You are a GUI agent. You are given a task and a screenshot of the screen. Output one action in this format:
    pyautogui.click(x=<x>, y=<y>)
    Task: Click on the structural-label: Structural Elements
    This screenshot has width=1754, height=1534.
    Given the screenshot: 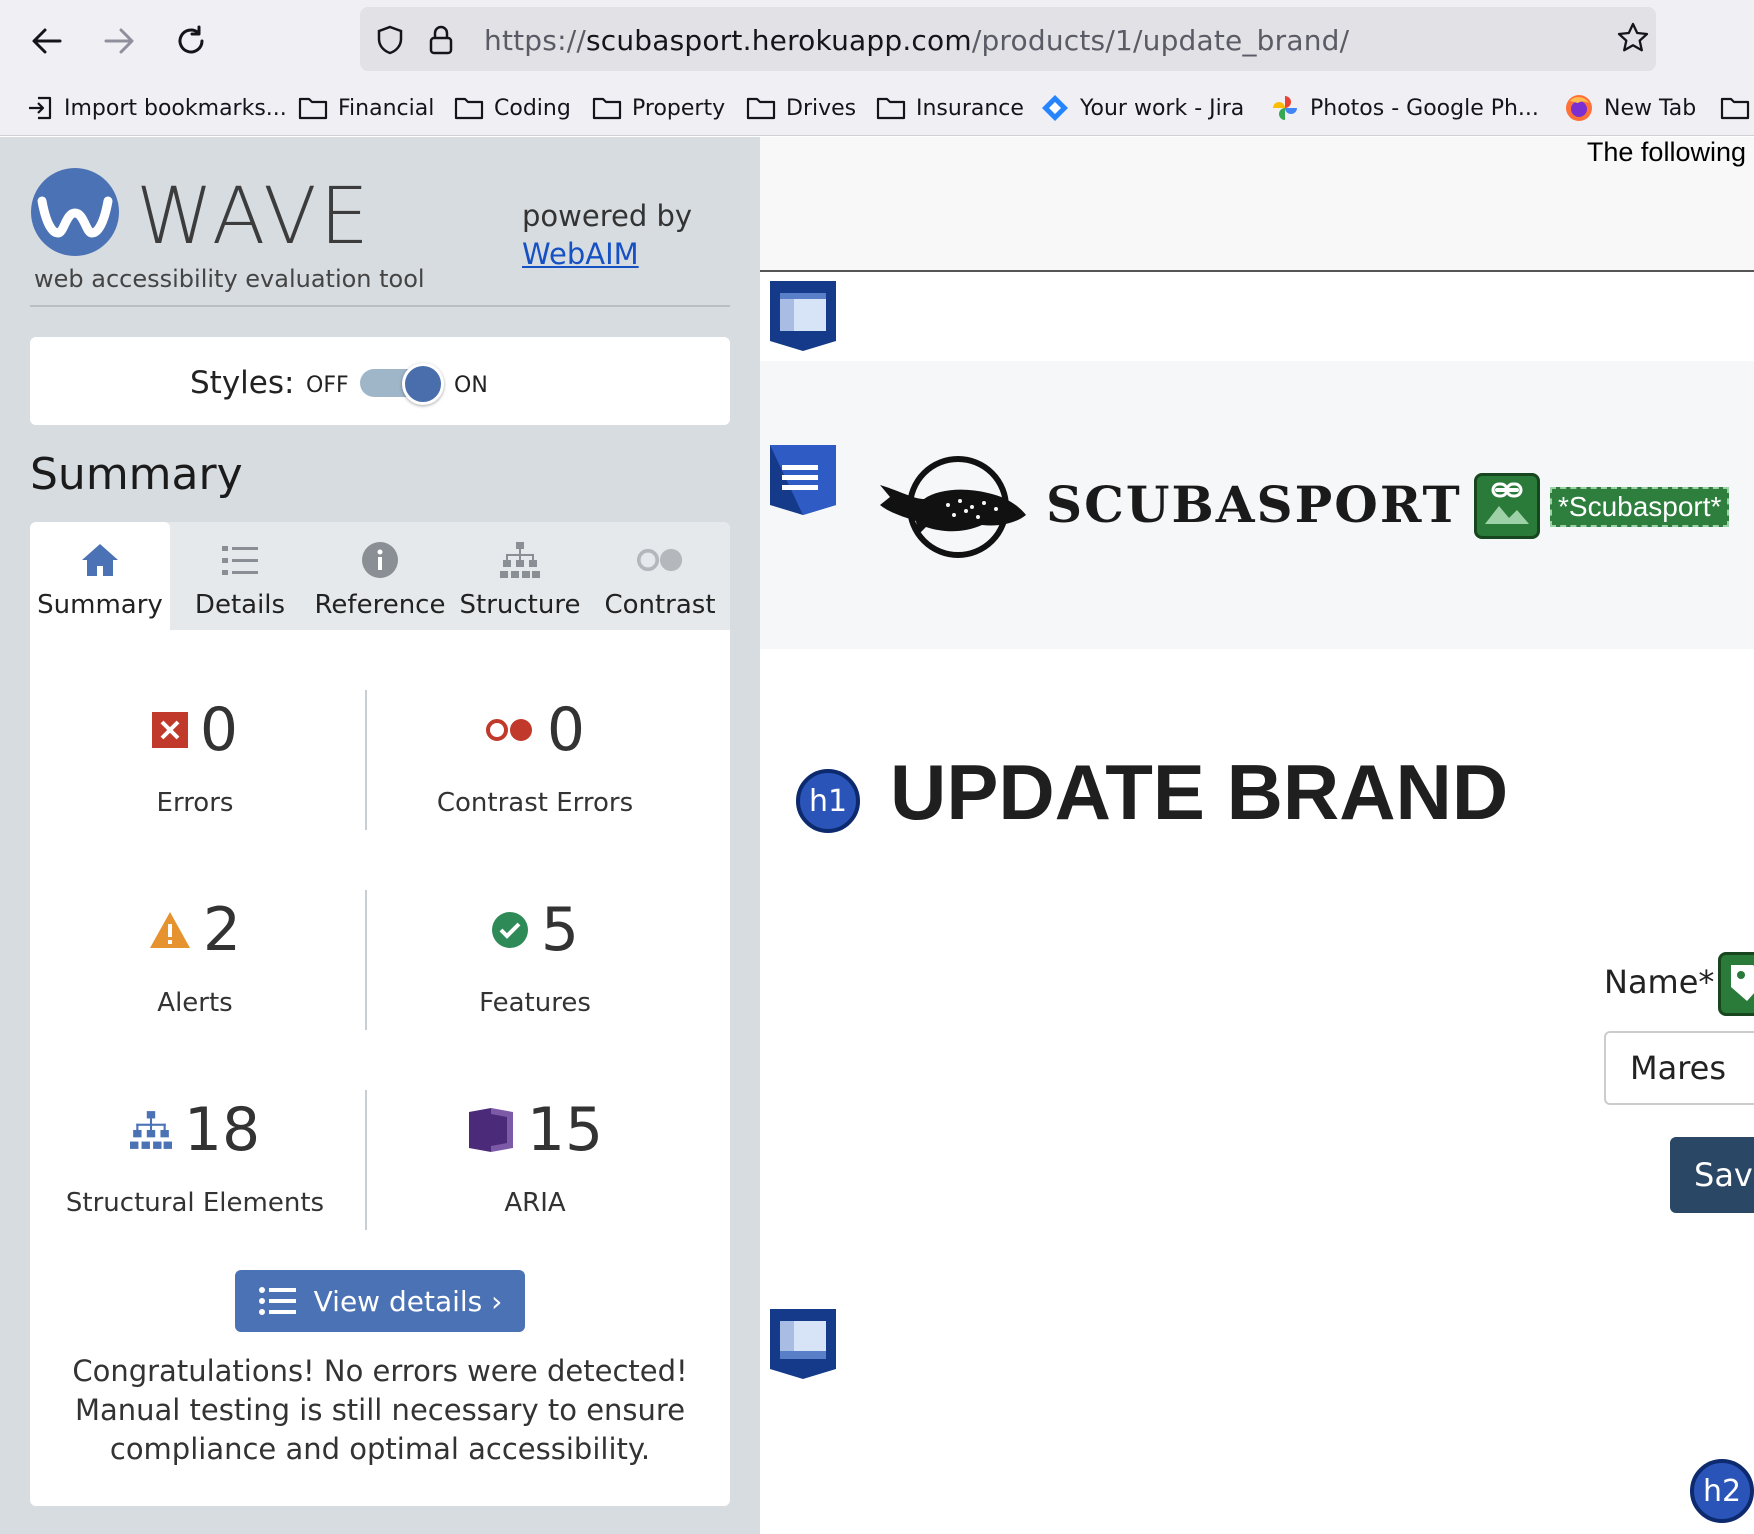 What is the action you would take?
    pyautogui.click(x=195, y=1203)
    